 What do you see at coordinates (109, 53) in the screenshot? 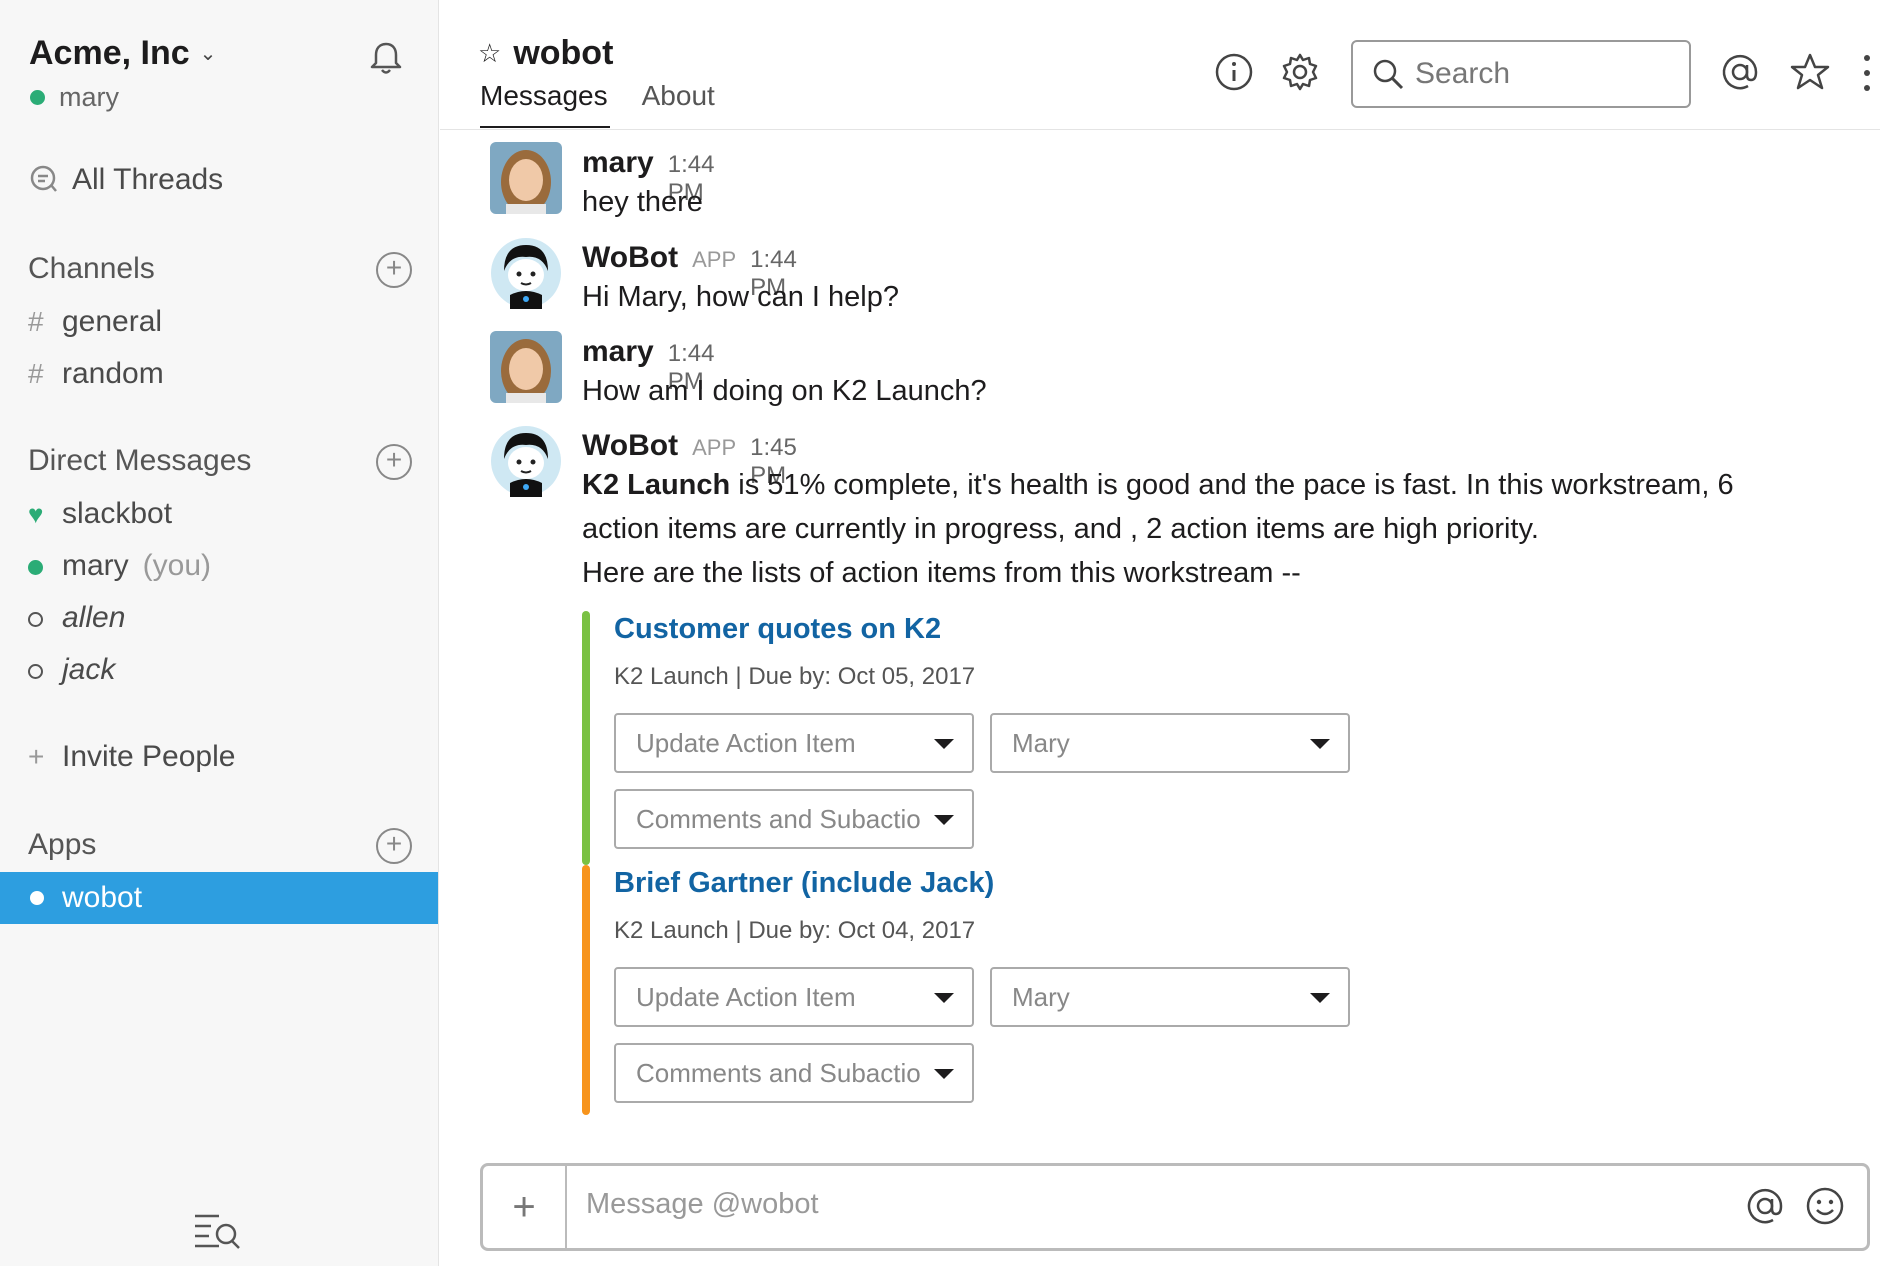
I see `team-name: Acme, Inc` at bounding box center [109, 53].